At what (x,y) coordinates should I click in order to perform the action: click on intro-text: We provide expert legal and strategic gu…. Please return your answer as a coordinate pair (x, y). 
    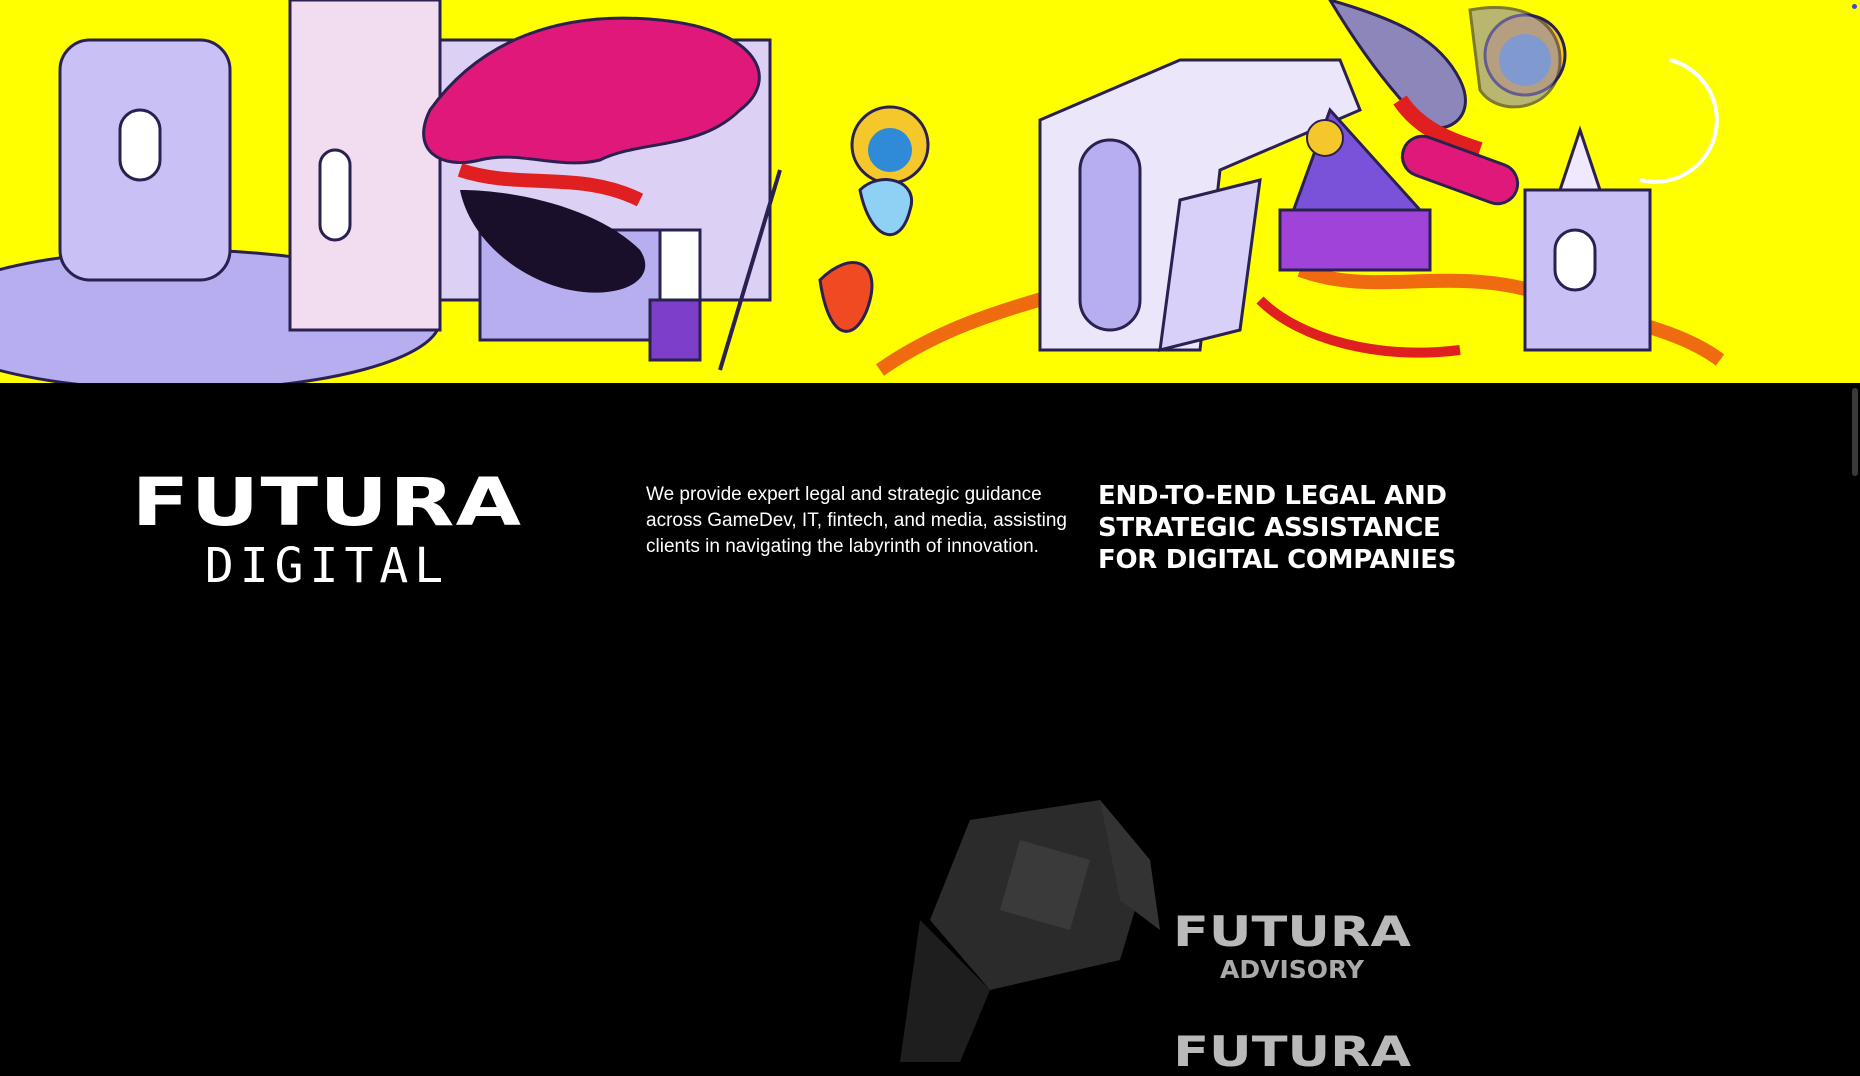
    Looking at the image, I should click on (856, 520).